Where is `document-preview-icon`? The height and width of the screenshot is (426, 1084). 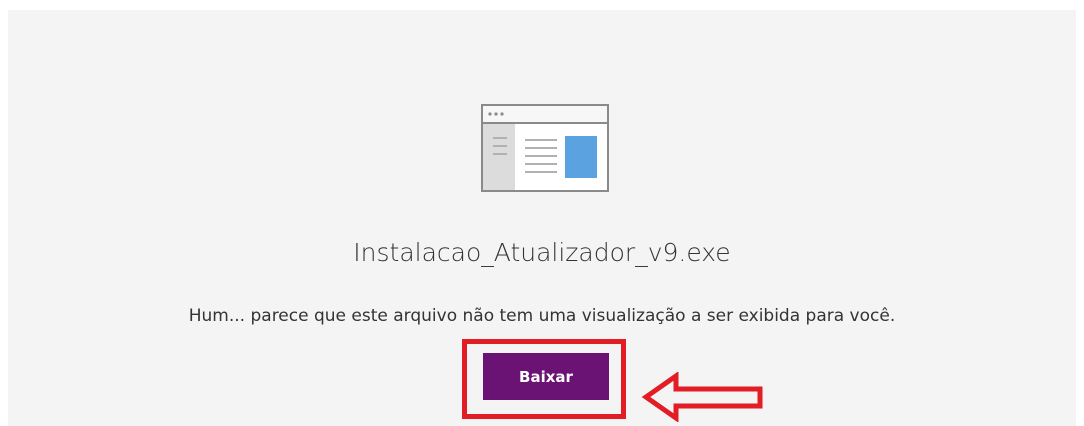 document-preview-icon is located at coordinates (545, 148).